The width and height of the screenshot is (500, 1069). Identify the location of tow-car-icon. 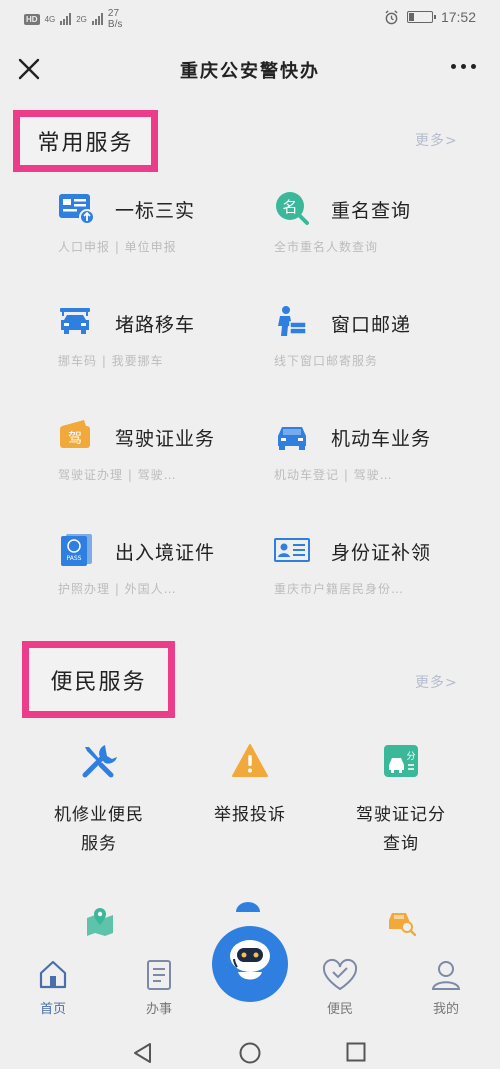
(75, 321).